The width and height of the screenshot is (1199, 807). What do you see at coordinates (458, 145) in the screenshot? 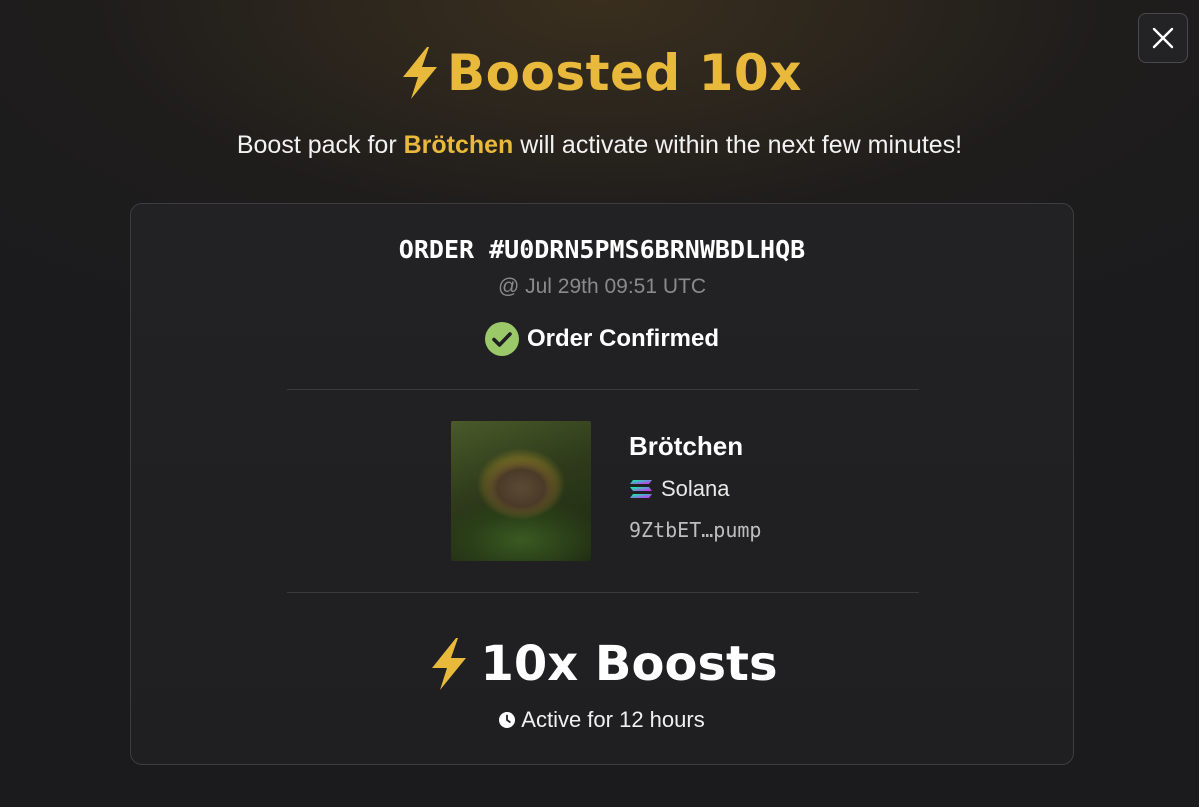
I see `subtitle-token-name: Brötchen` at bounding box center [458, 145].